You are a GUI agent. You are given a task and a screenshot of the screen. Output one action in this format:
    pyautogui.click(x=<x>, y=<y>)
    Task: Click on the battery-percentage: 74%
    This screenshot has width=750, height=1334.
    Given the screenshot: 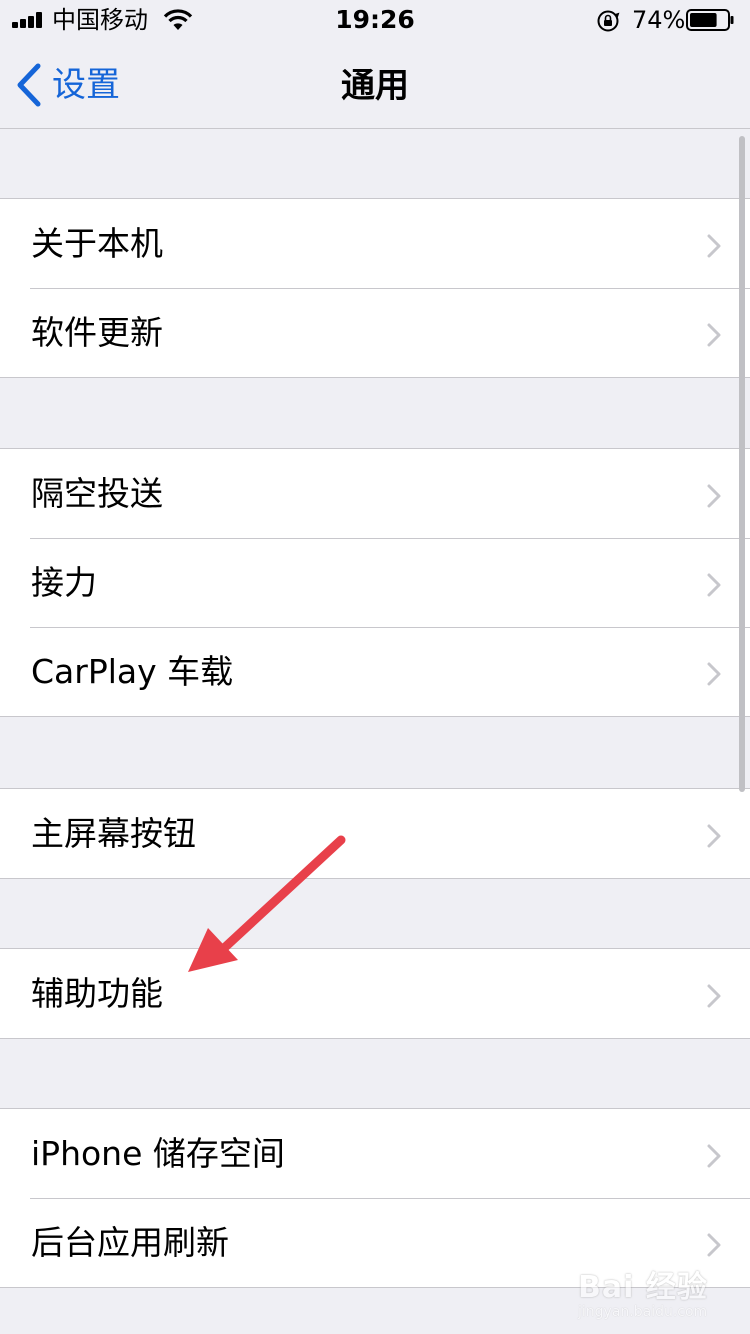 What is the action you would take?
    pyautogui.click(x=659, y=20)
    